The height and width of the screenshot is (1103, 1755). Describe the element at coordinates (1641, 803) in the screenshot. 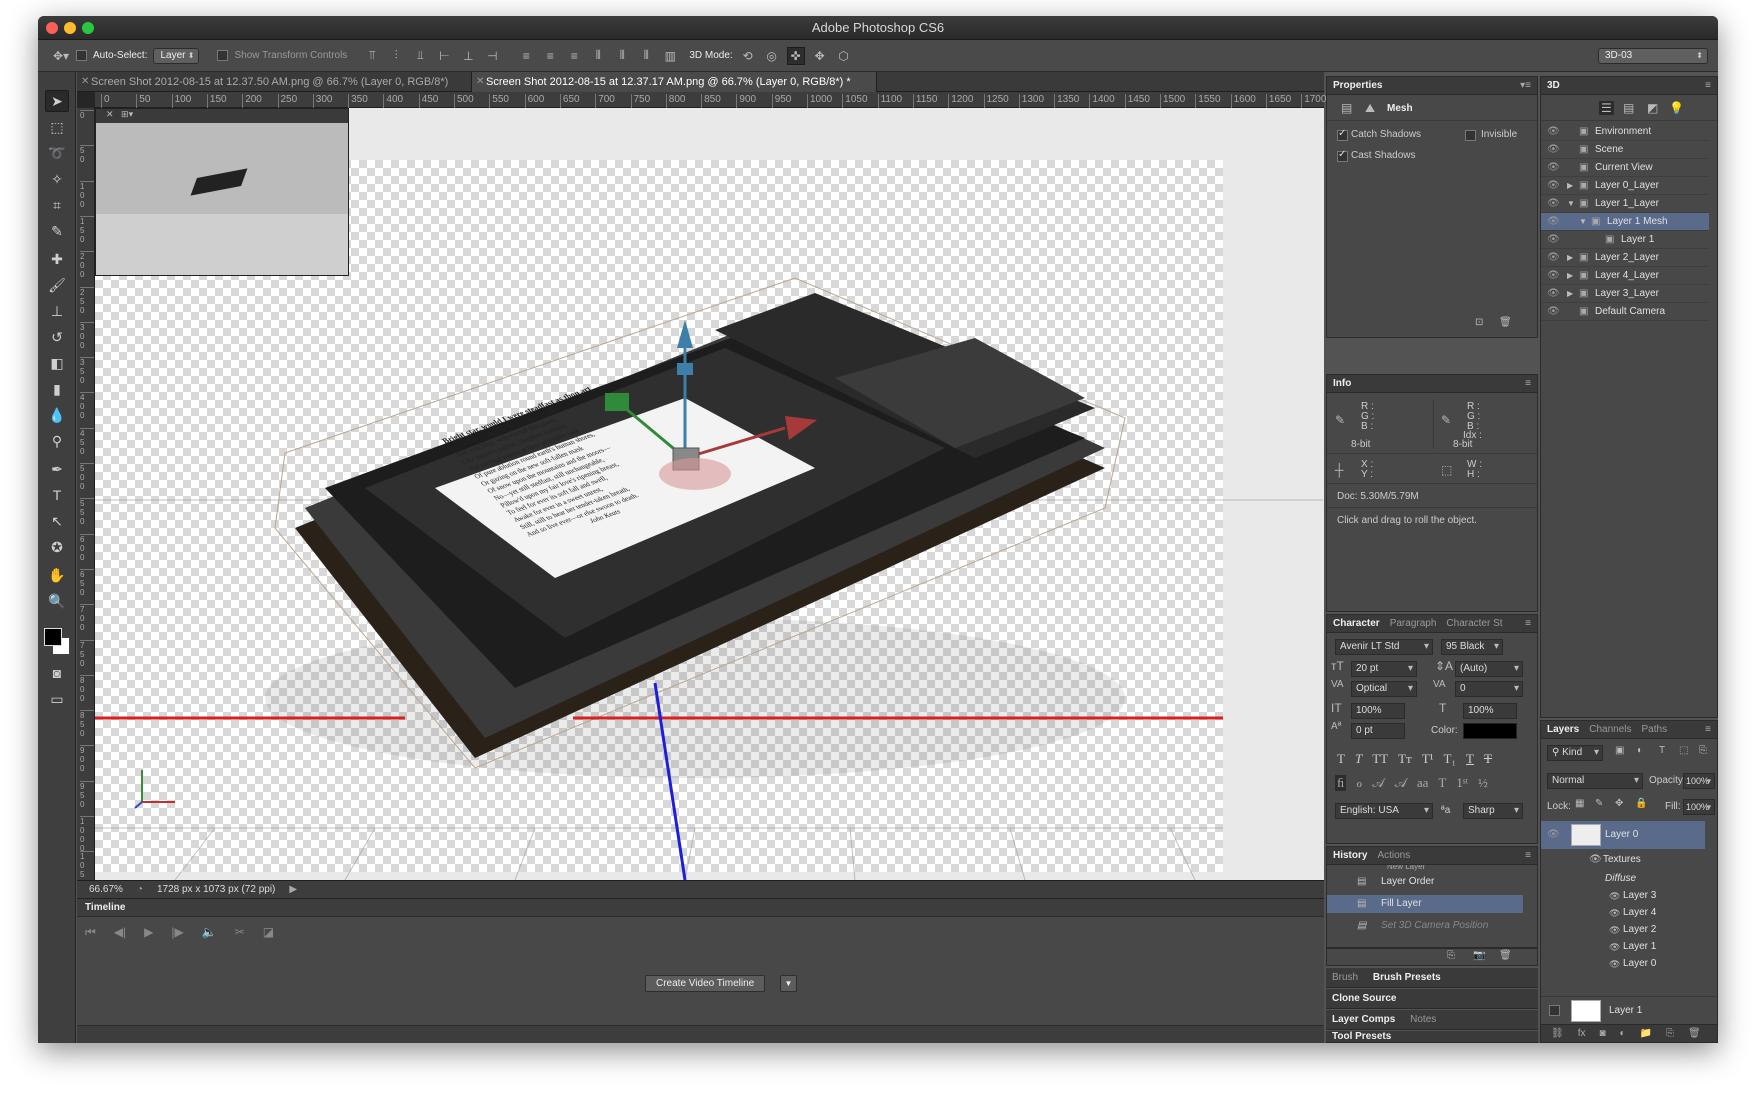

I see `lock-all-icon: 🔒` at that location.